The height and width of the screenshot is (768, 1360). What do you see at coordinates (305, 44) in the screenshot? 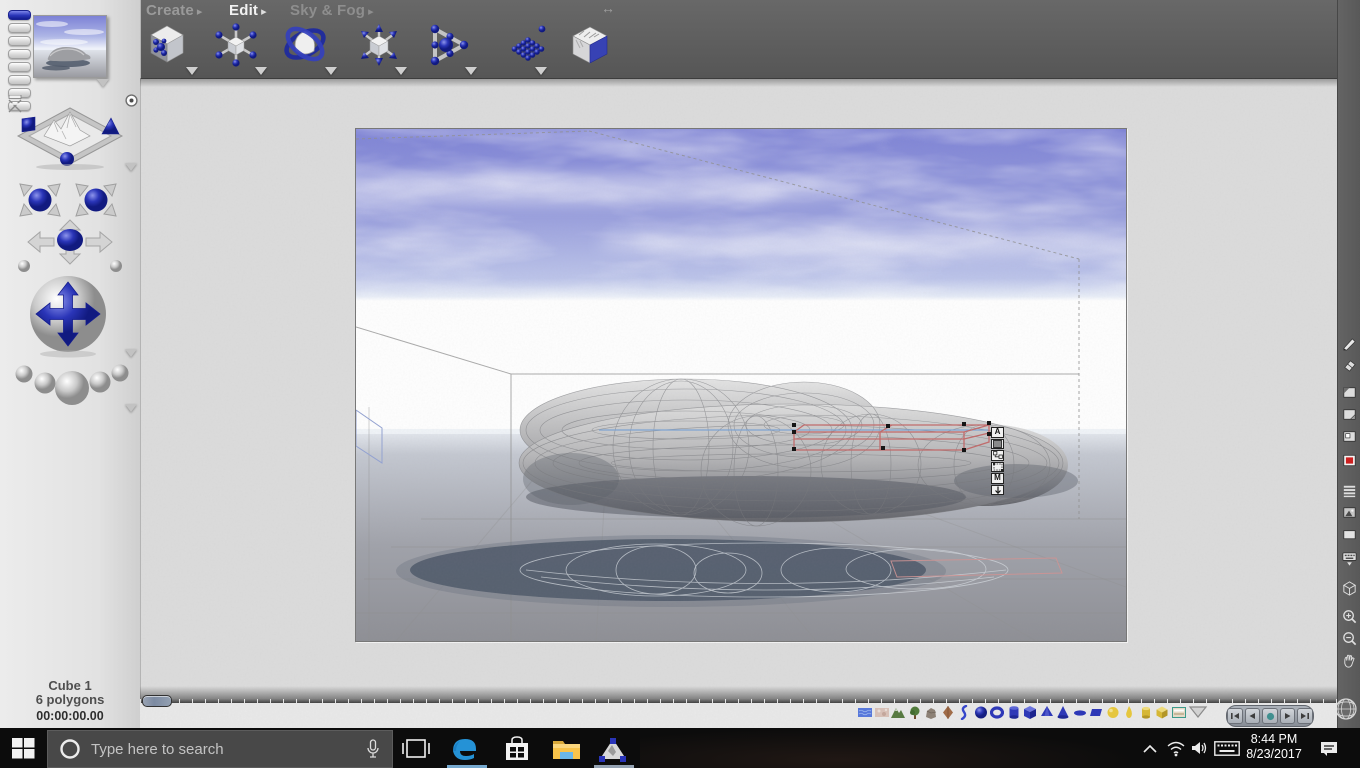
I see `rotate-tool-icon` at bounding box center [305, 44].